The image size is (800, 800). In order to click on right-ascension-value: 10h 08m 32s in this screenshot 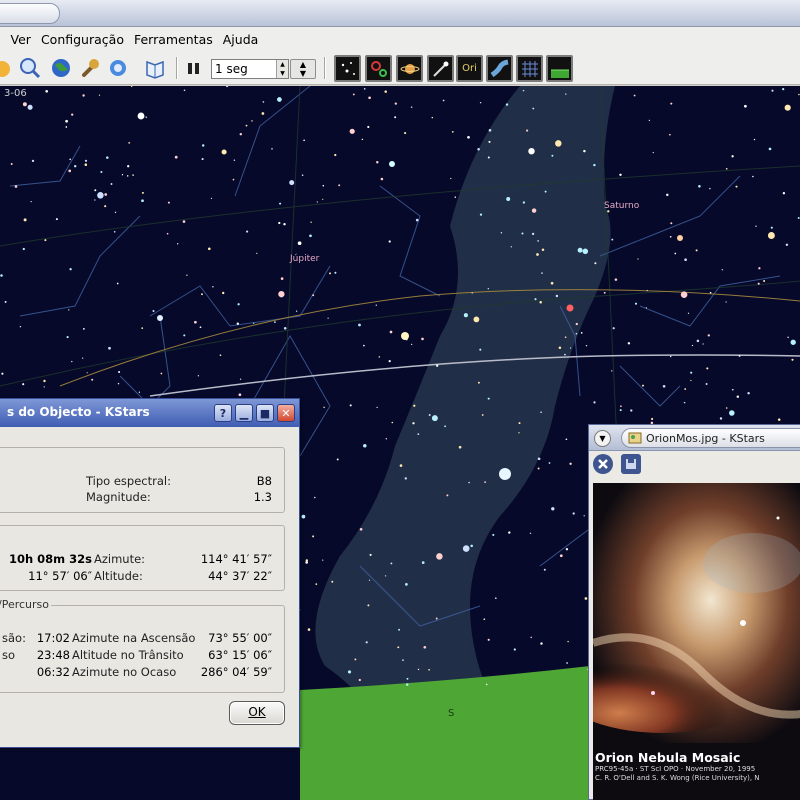, I will do `click(50, 559)`.